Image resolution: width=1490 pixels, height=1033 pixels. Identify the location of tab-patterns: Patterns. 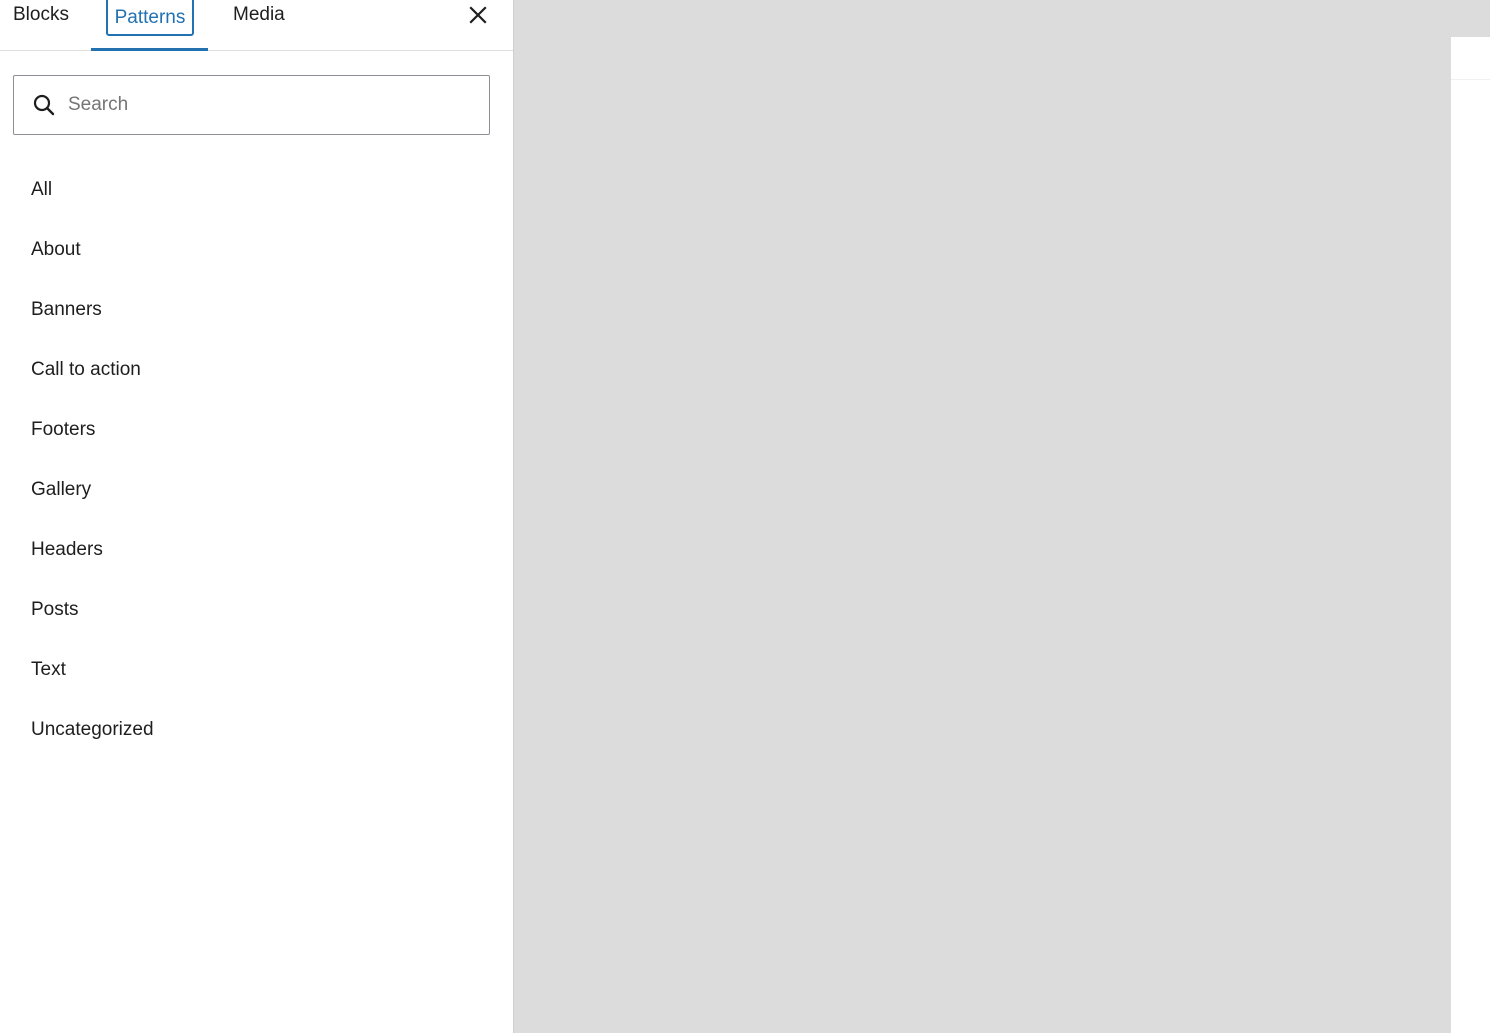
(149, 25).